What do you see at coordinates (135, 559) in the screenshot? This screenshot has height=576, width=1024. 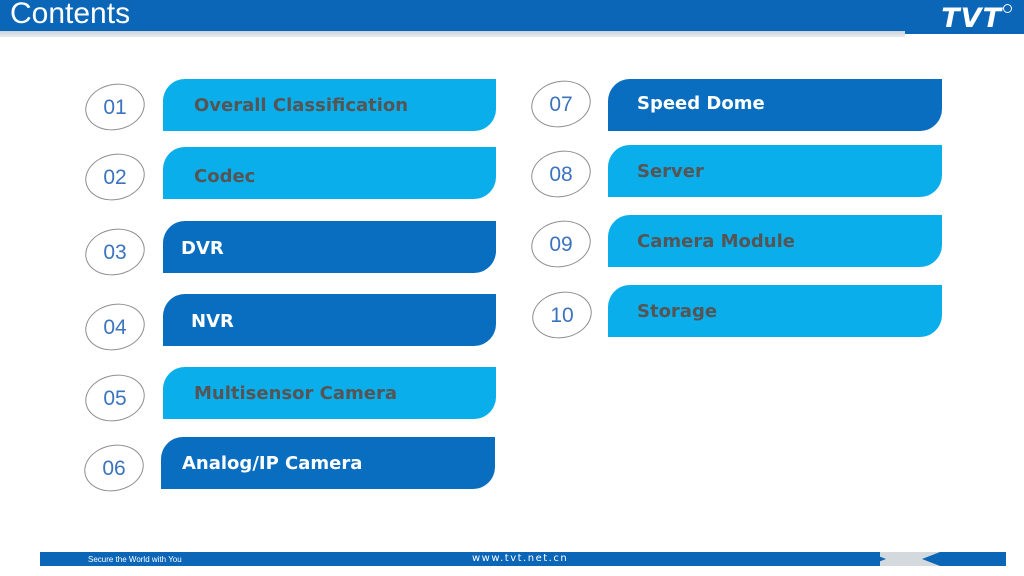 I see `footer-tagline: Secure the World with You` at bounding box center [135, 559].